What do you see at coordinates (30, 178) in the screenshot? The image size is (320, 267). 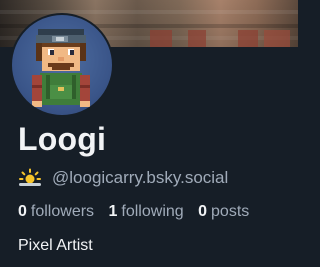 I see `sun-behind-cloud-icon` at bounding box center [30, 178].